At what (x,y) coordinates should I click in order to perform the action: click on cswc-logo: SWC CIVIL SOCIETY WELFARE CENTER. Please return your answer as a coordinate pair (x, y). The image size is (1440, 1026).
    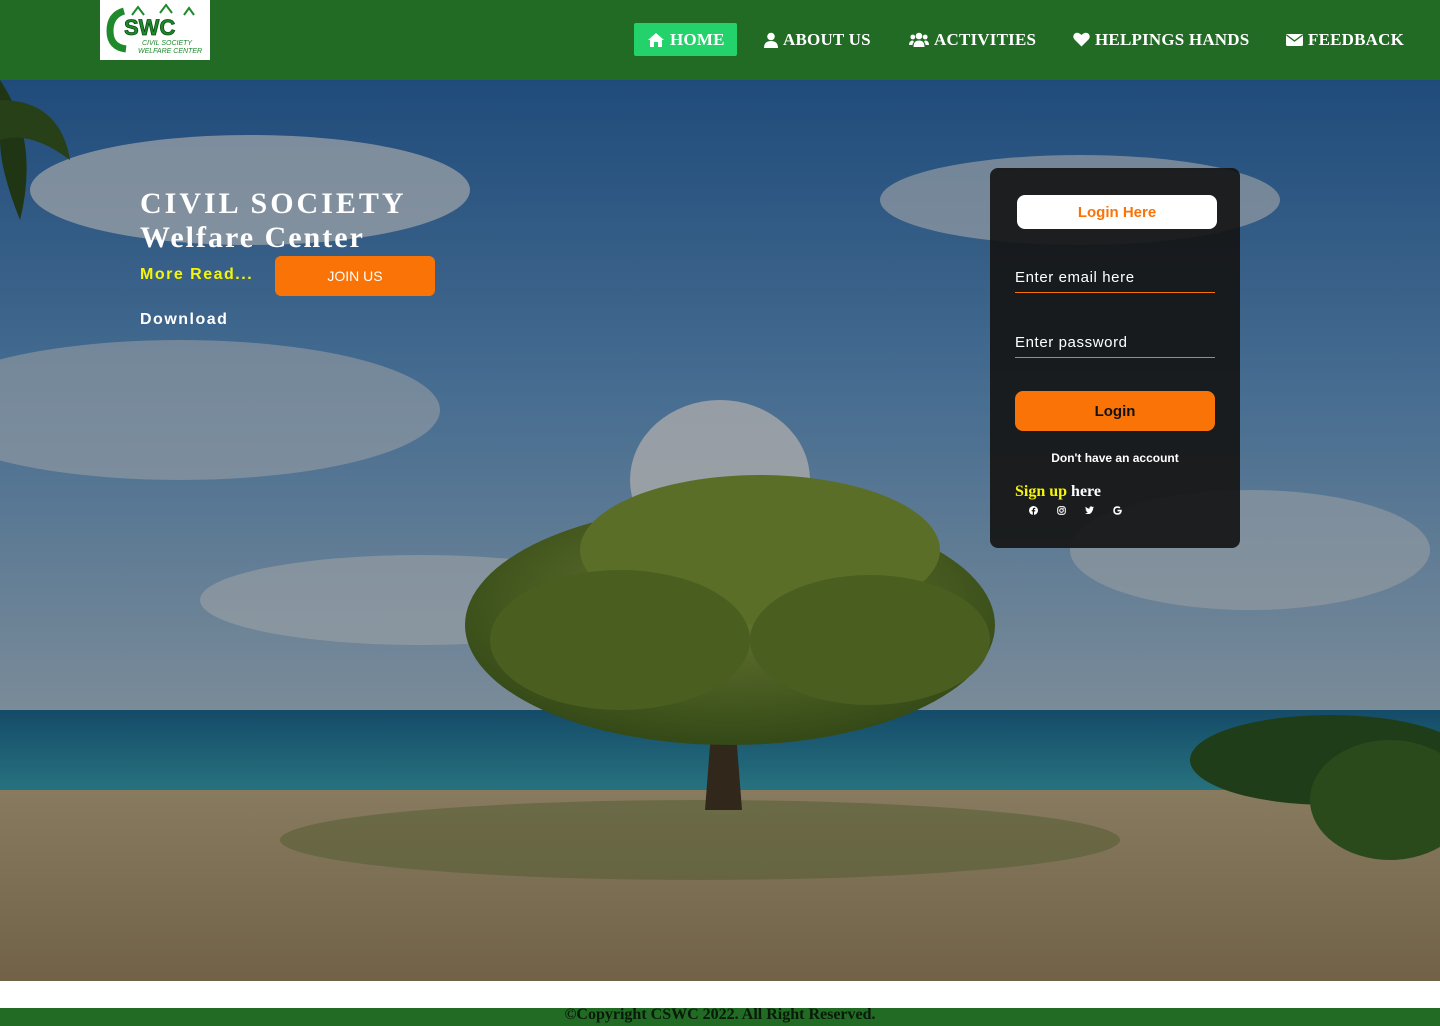
    Looking at the image, I should click on (155, 30).